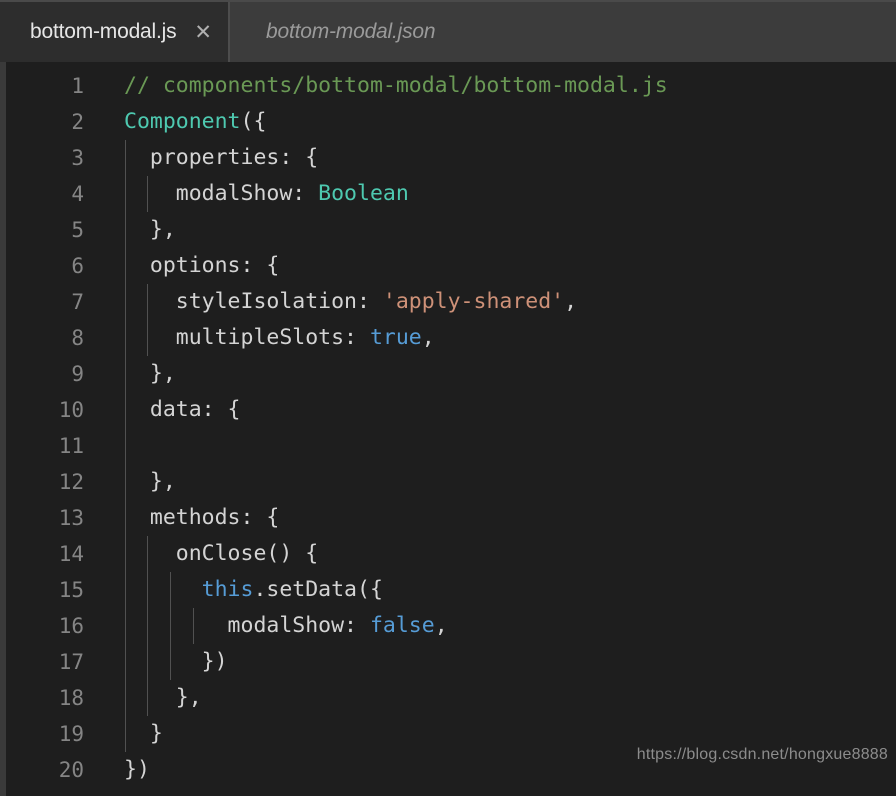 This screenshot has height=796, width=896. What do you see at coordinates (253, 121) in the screenshot?
I see `token-plain: ({` at bounding box center [253, 121].